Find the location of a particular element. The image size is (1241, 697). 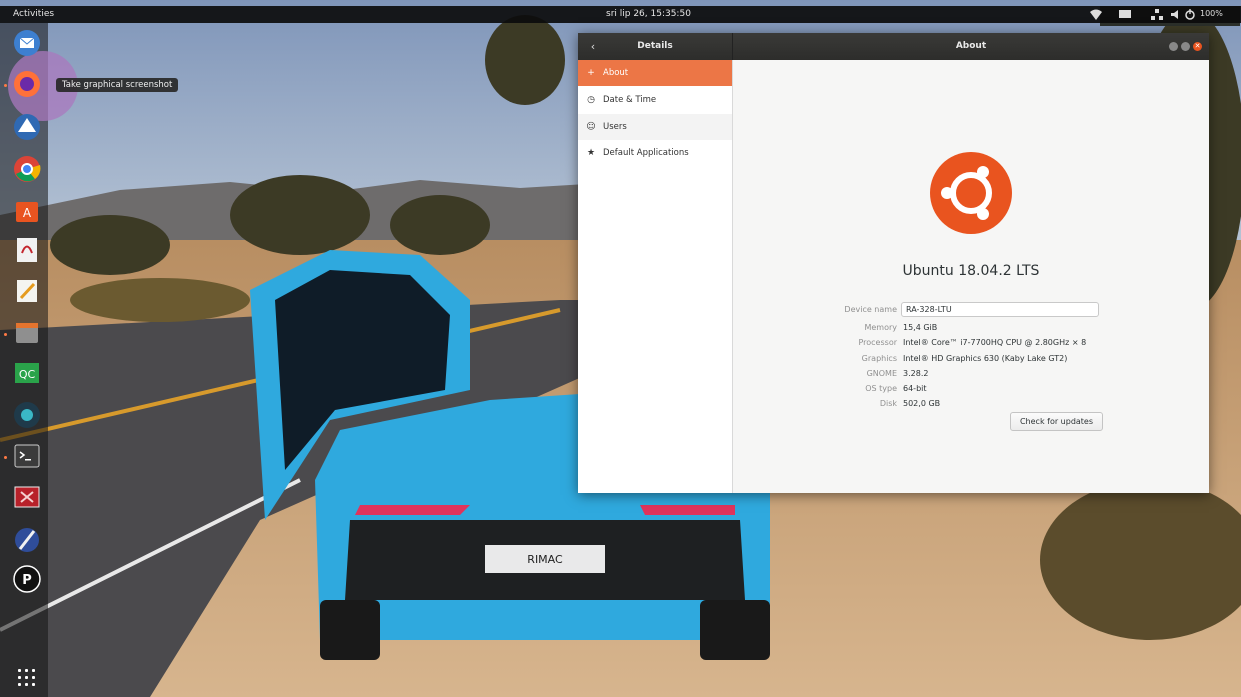

network-icon is located at coordinates (1096, 14).